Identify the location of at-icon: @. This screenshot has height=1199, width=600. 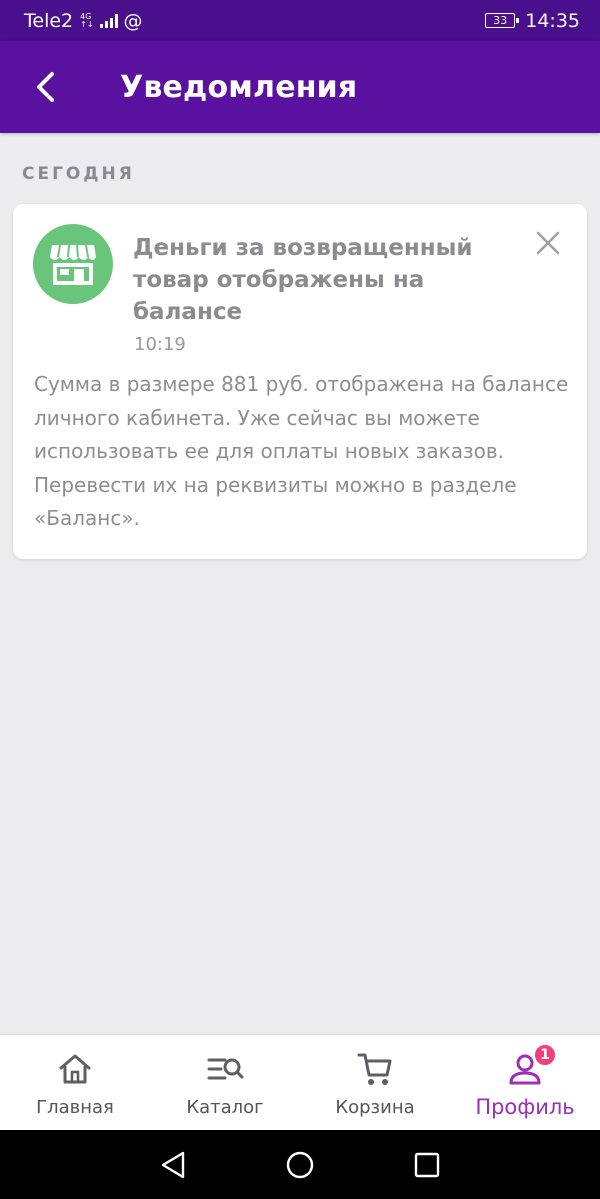
(133, 20).